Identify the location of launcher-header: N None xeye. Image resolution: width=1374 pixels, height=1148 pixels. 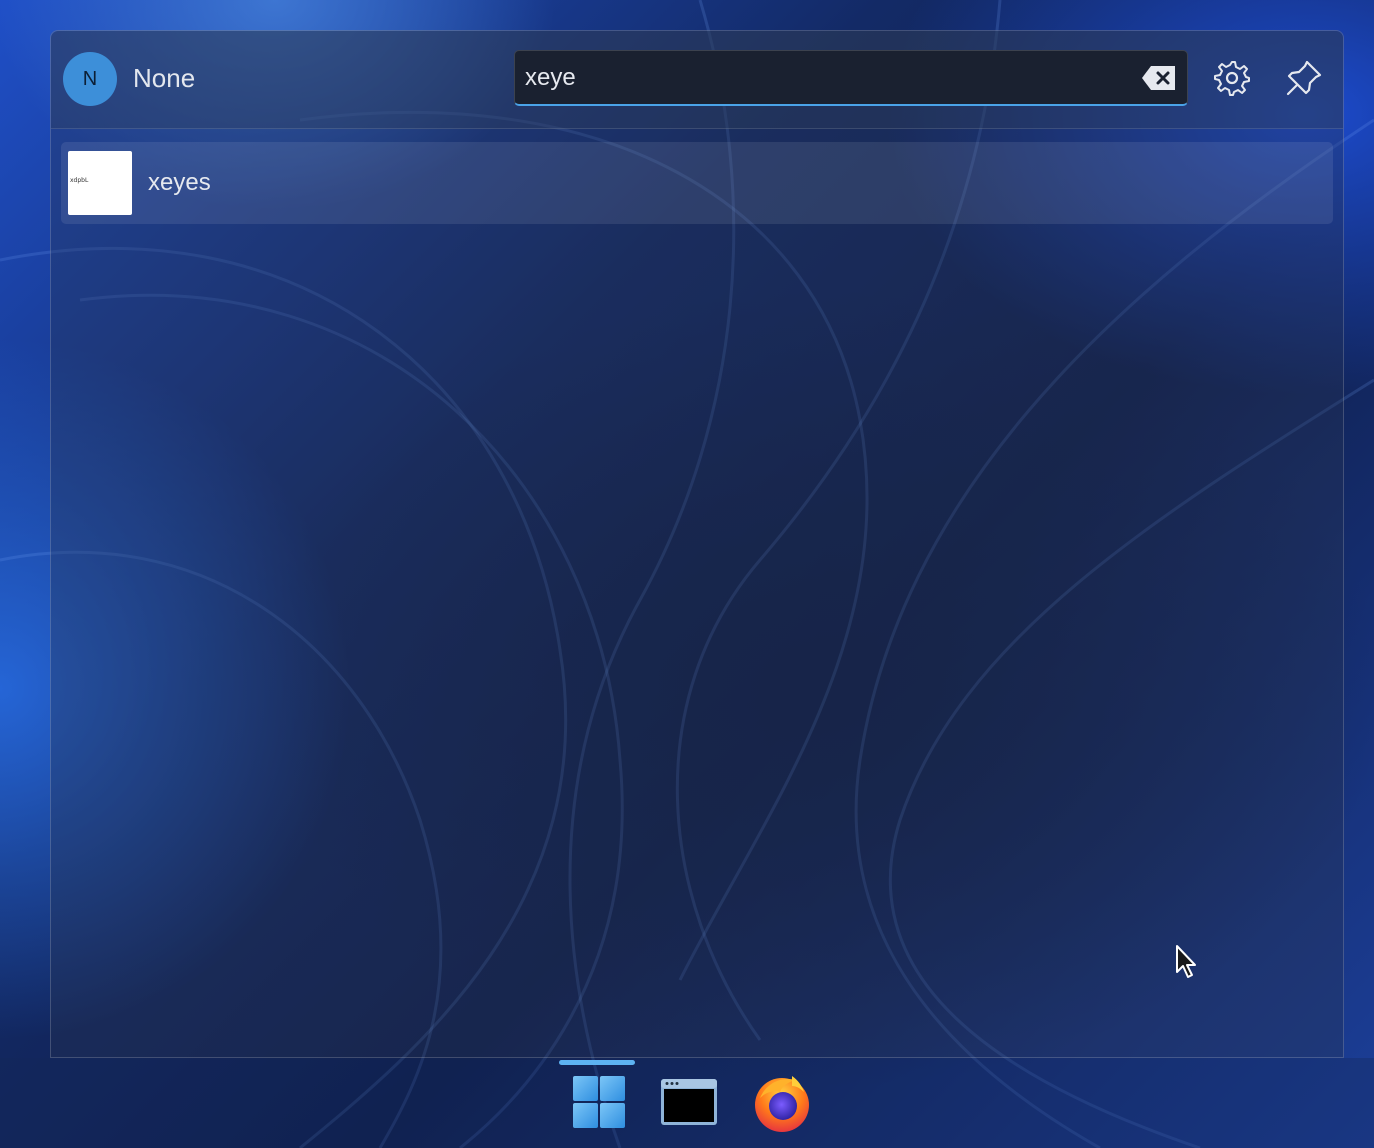
(697, 80).